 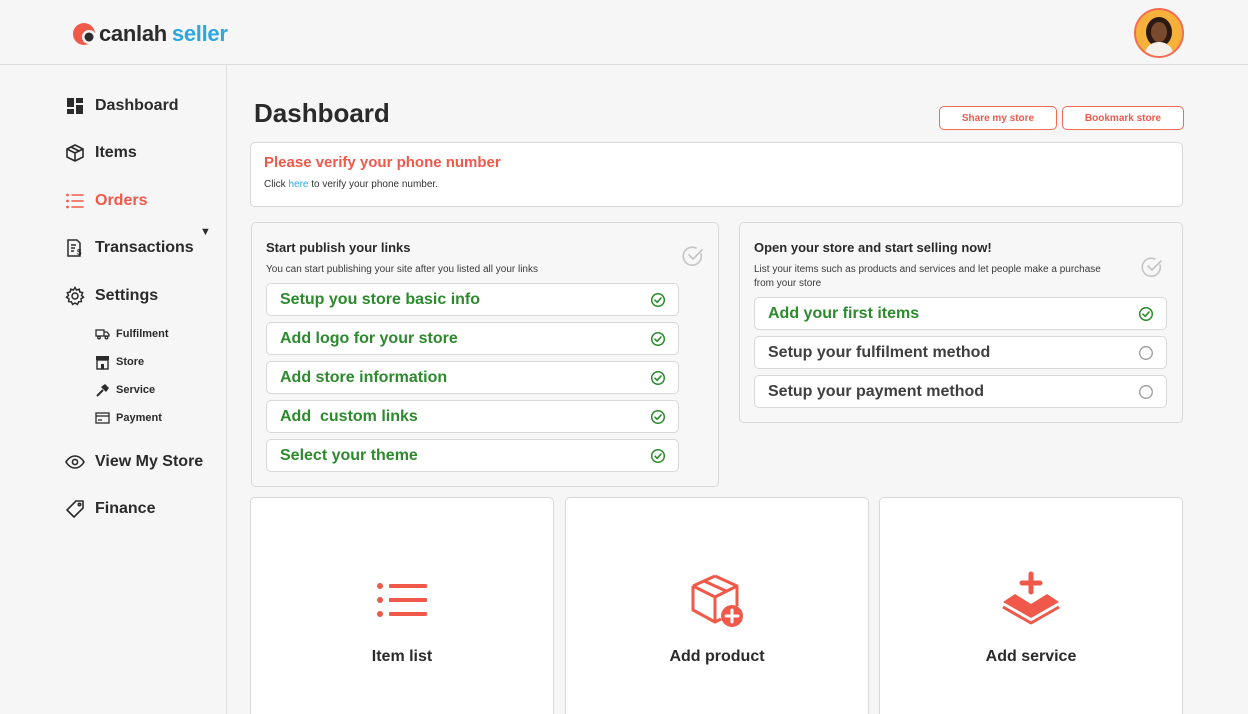 I want to click on bookmark-store-button: Bookmark store, so click(x=1123, y=118).